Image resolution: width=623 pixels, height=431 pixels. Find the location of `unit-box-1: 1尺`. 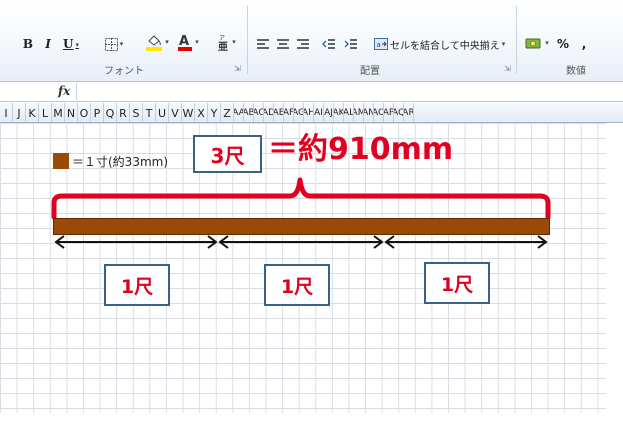

unit-box-1: 1尺 is located at coordinates (137, 285).